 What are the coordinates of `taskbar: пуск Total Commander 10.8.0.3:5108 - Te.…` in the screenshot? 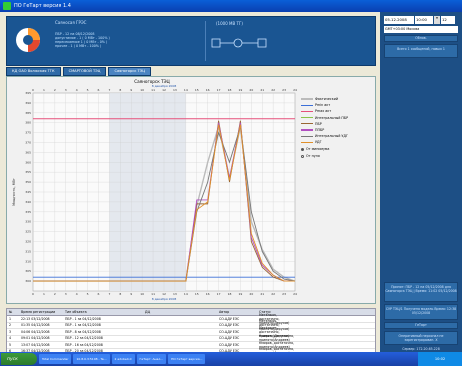 It's located at (231, 359).